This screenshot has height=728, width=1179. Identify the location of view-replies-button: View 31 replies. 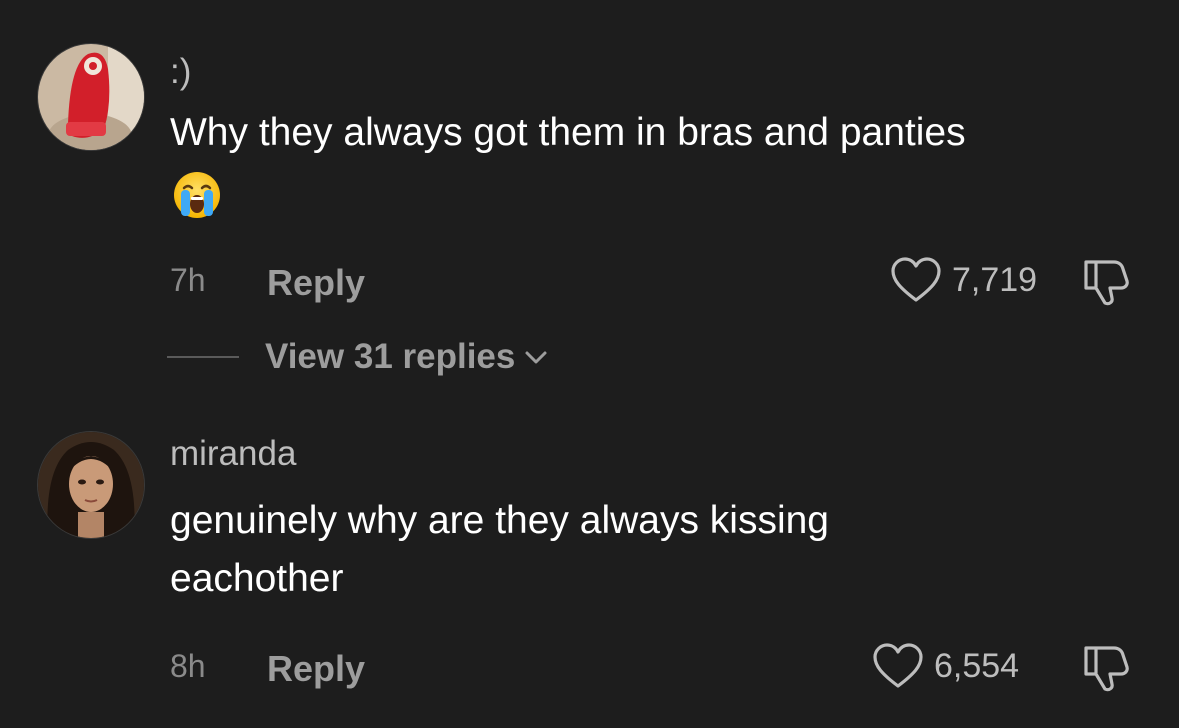
(360, 357).